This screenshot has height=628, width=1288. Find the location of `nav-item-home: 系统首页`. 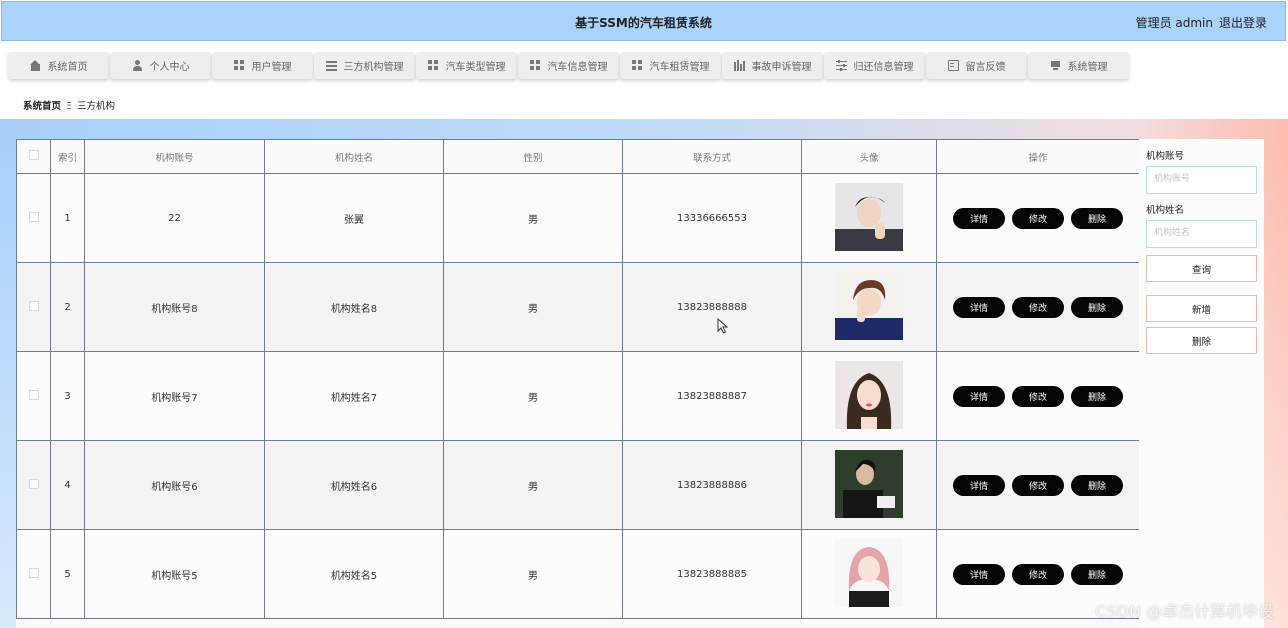

nav-item-home: 系统首页 is located at coordinates (58, 65).